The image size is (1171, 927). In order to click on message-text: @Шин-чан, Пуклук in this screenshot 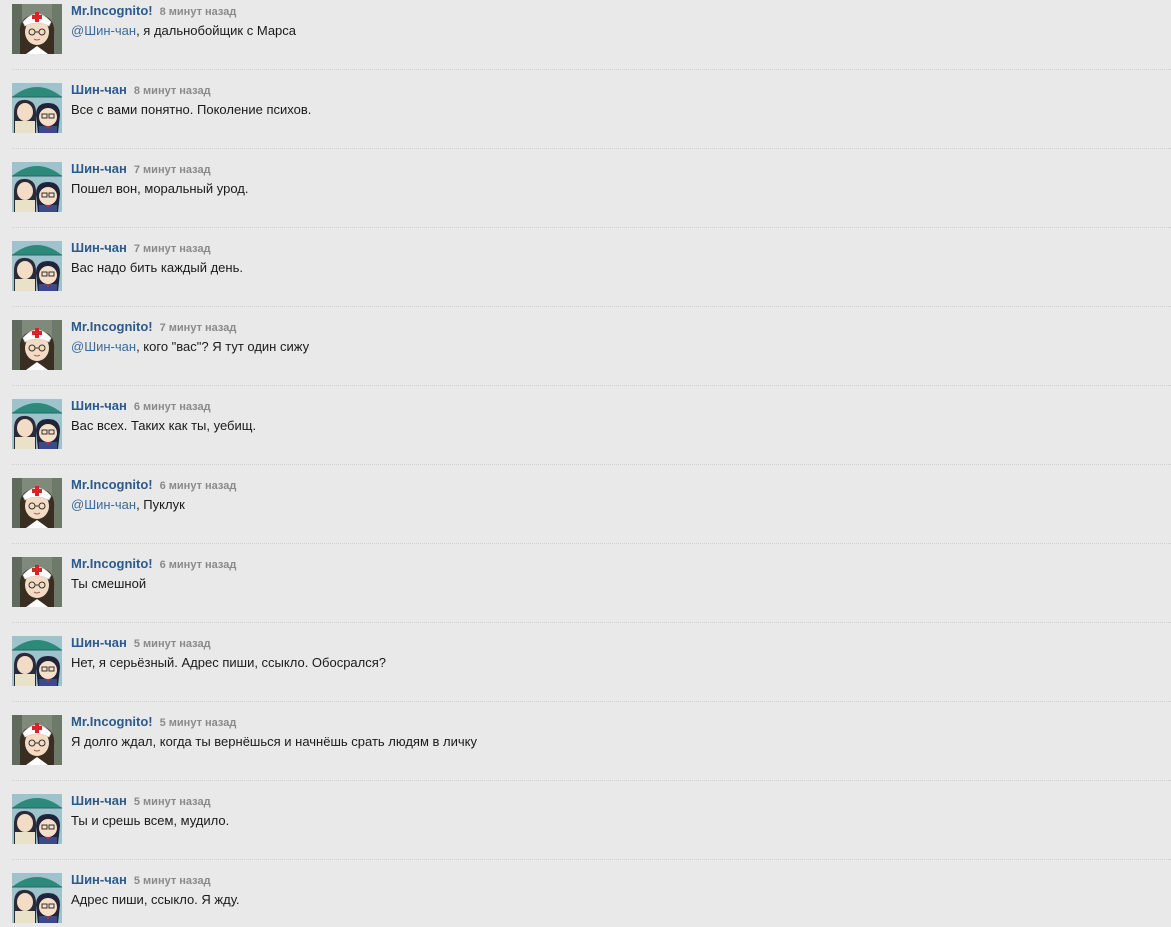, I will do `click(128, 504)`.